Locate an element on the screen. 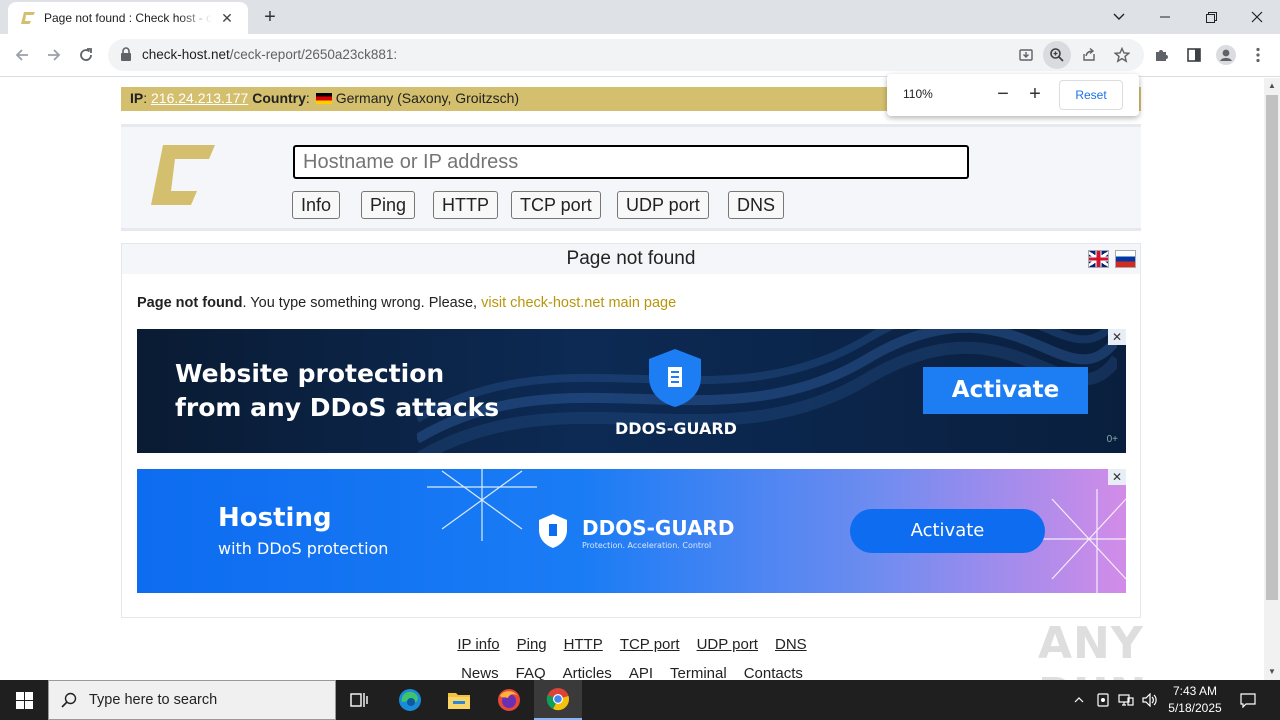  back-icon is located at coordinates (22, 55).